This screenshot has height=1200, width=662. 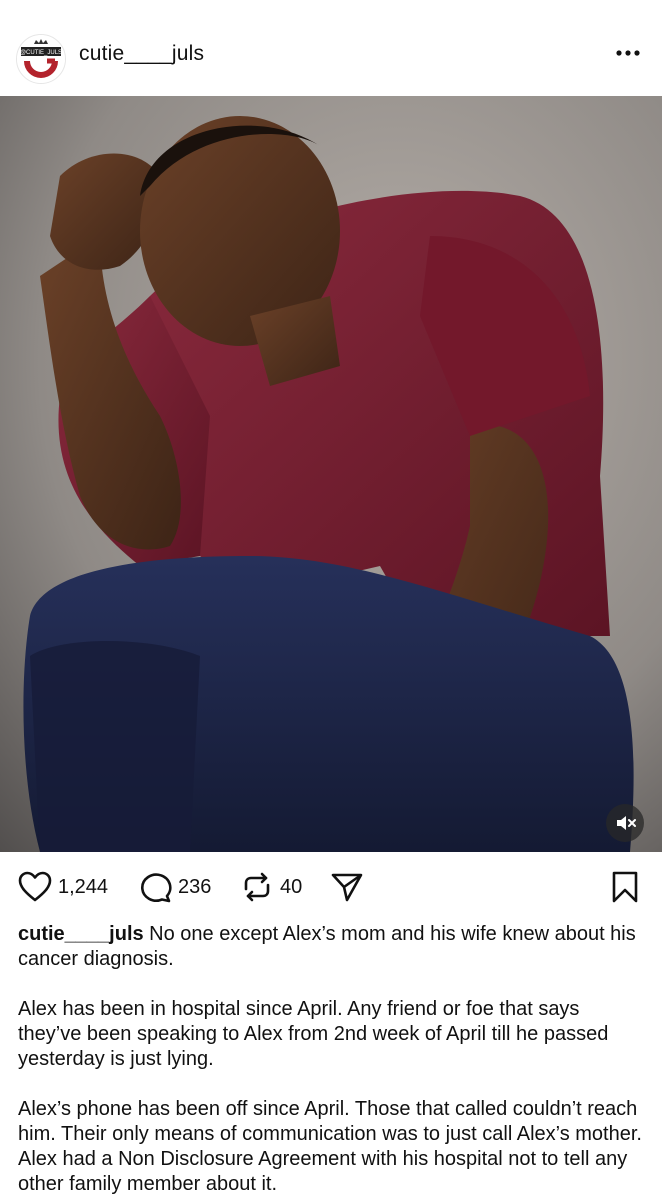 I want to click on repost-button: 40, so click(x=271, y=887).